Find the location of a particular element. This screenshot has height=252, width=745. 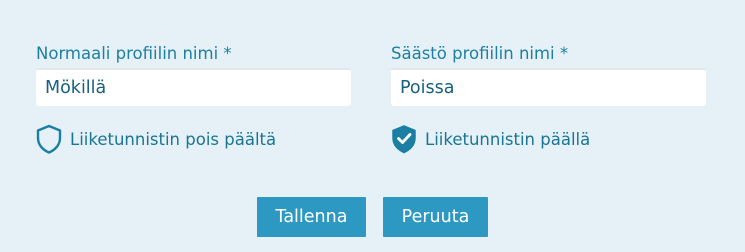

save-button: Tallenna is located at coordinates (311, 217).